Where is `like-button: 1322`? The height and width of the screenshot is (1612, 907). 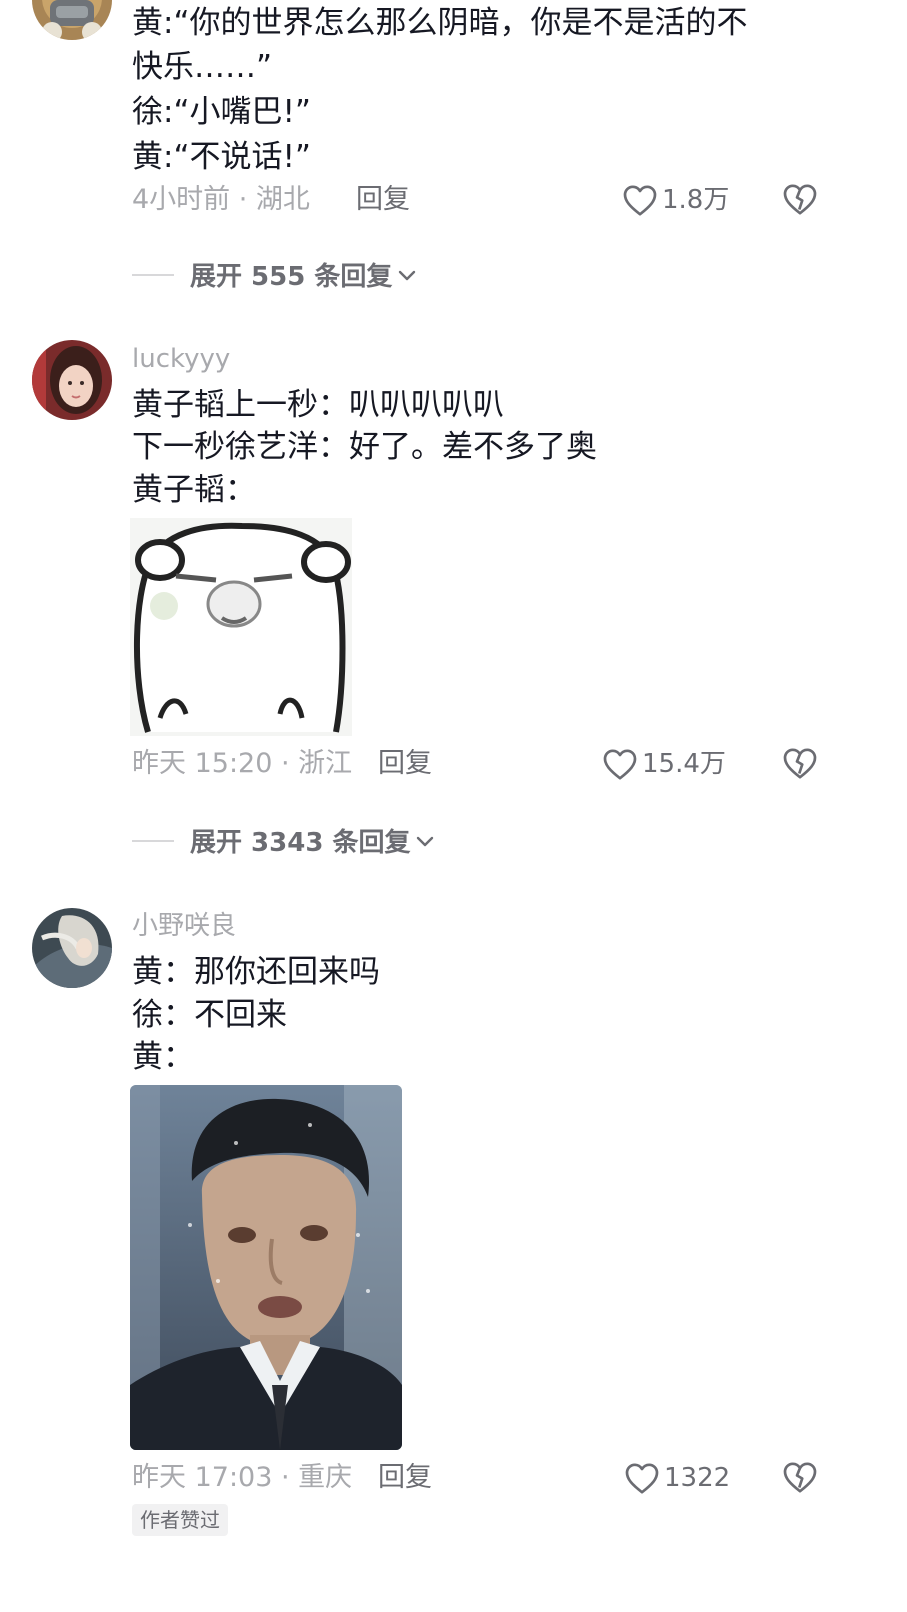 like-button: 1322 is located at coordinates (677, 1478).